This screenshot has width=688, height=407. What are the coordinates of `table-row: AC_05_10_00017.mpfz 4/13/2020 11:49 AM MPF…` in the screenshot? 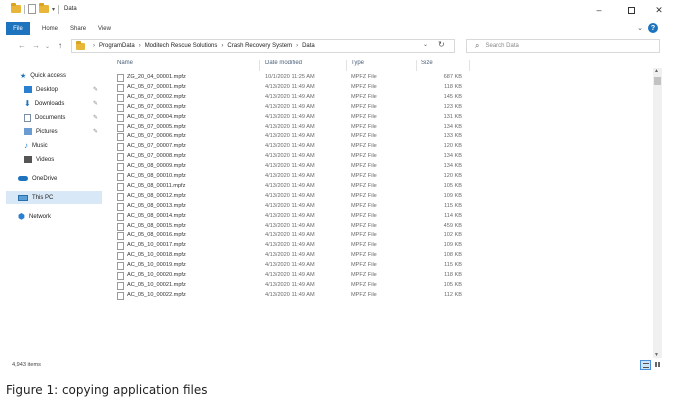 It's located at (383, 246).